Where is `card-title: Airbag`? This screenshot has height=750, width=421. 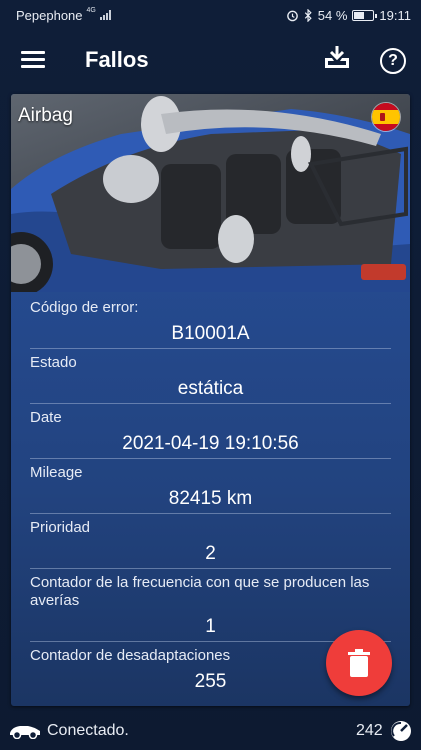
card-title: Airbag is located at coordinates (45, 115).